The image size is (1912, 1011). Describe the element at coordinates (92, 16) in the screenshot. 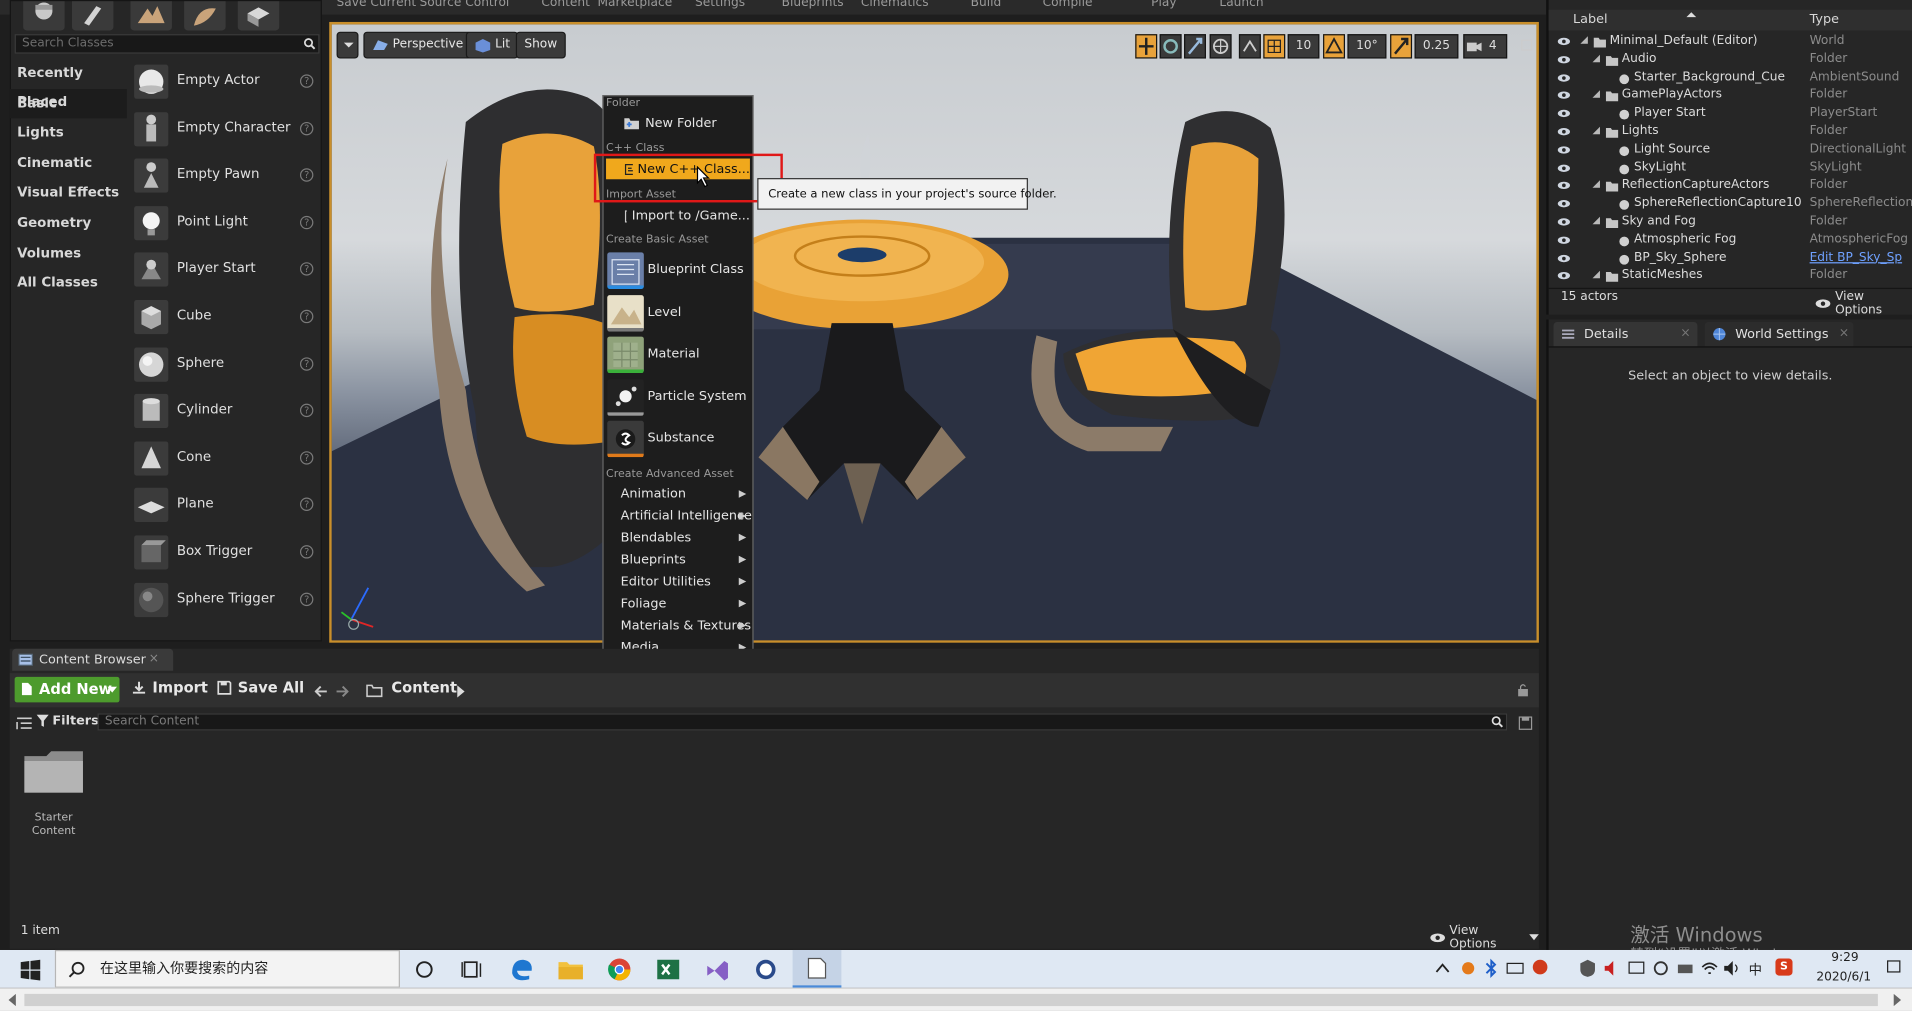

I see `paint-mode-tab` at that location.